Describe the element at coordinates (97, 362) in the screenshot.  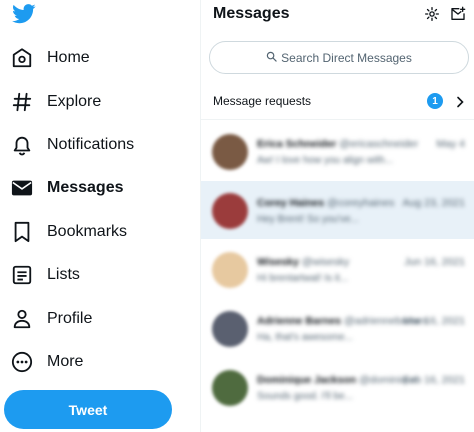
I see `sidebar-item-more: More` at that location.